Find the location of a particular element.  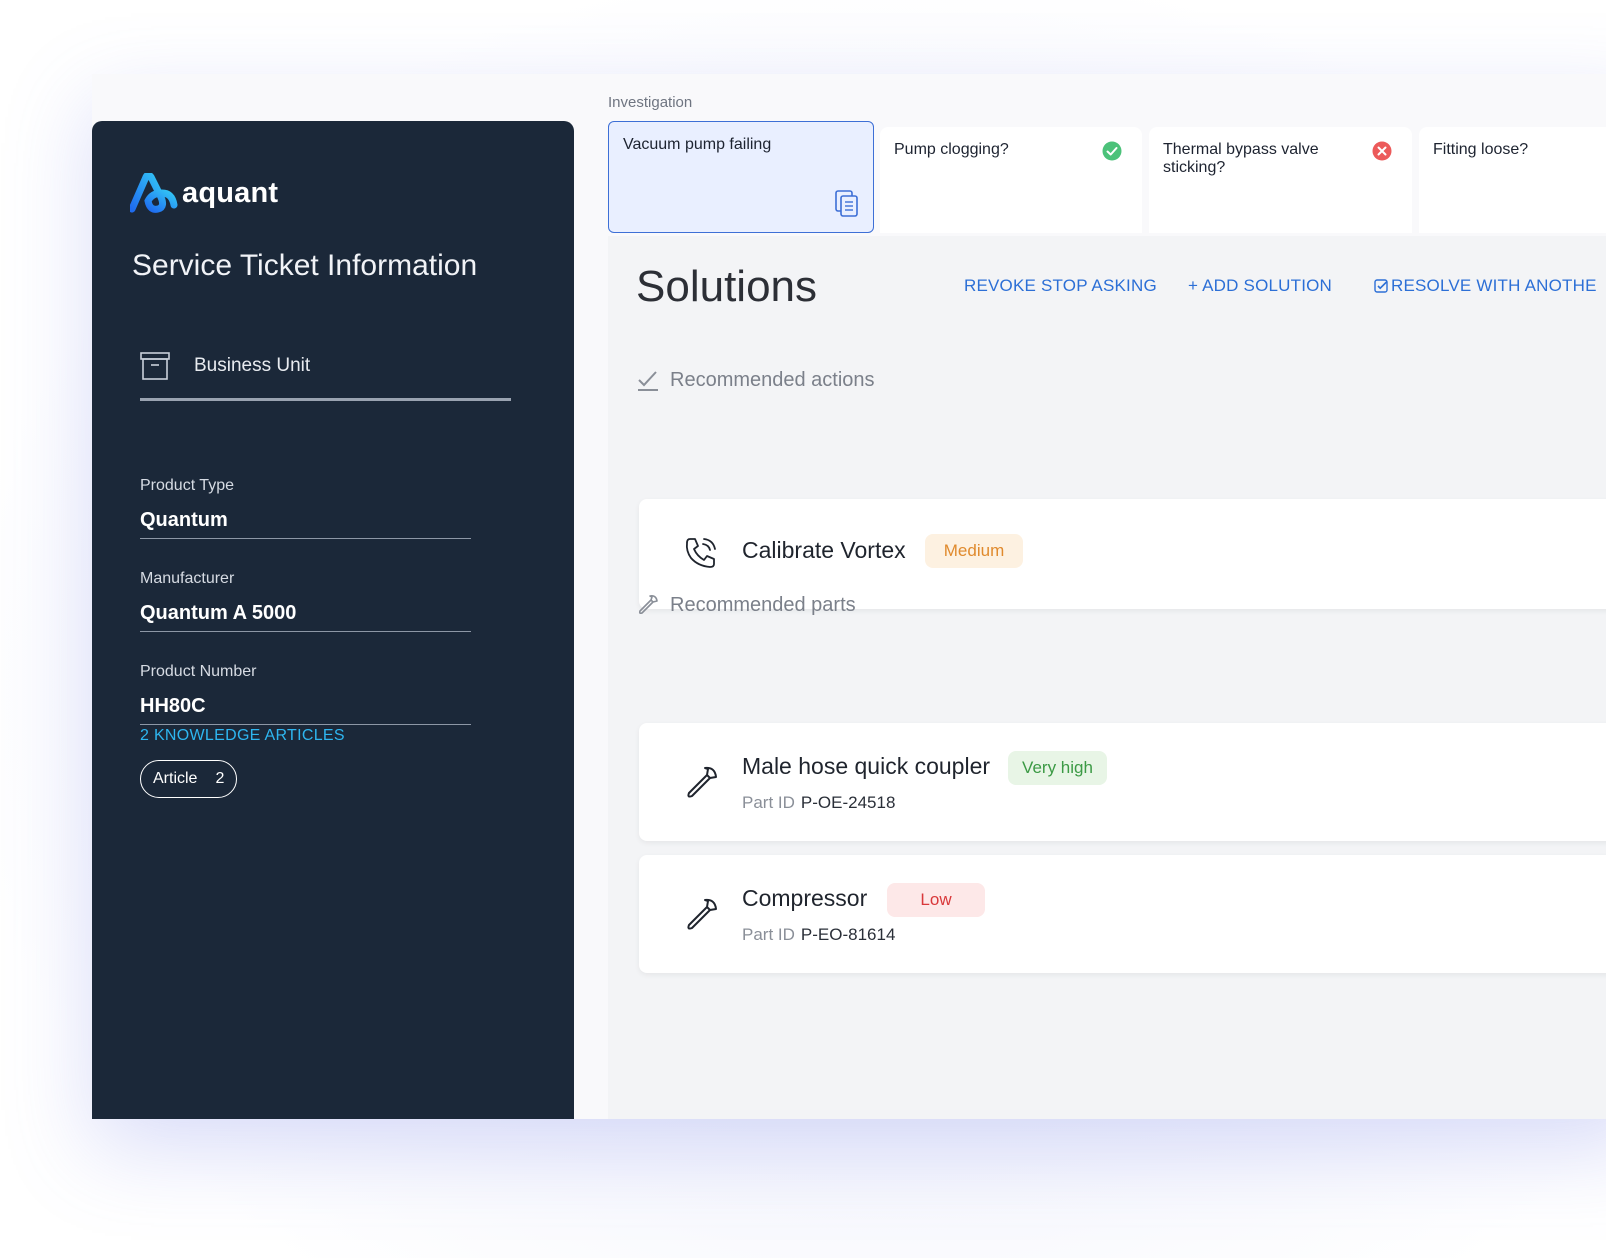

field-manufacturer: Manufacturer Quantum A 5000 is located at coordinates (305, 601).